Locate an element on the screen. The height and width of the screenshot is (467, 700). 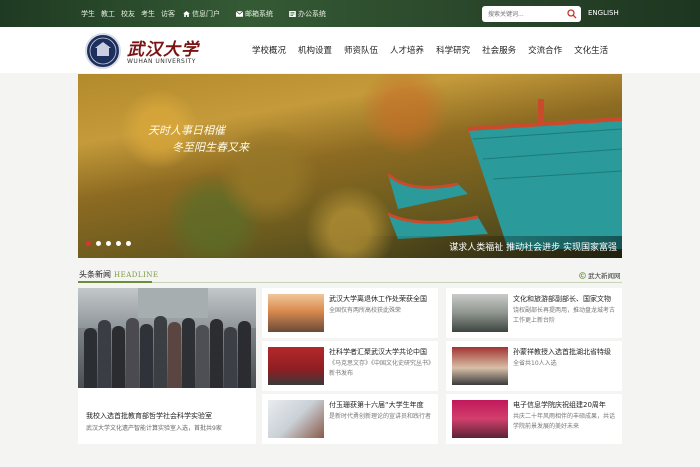
seal-emblem-icon is located at coordinates (103, 51).